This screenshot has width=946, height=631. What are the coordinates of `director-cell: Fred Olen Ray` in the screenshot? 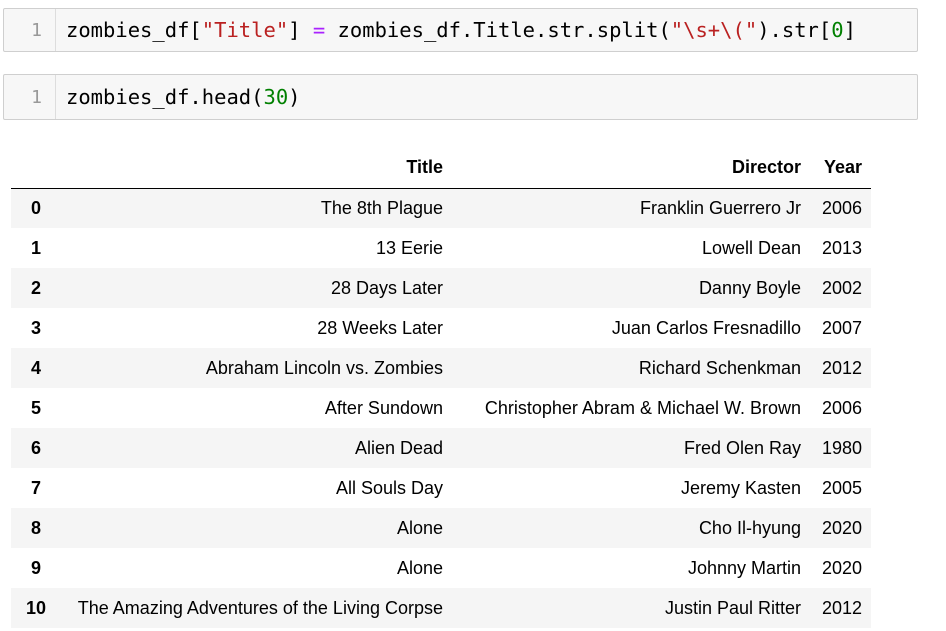 It's located at (742, 447).